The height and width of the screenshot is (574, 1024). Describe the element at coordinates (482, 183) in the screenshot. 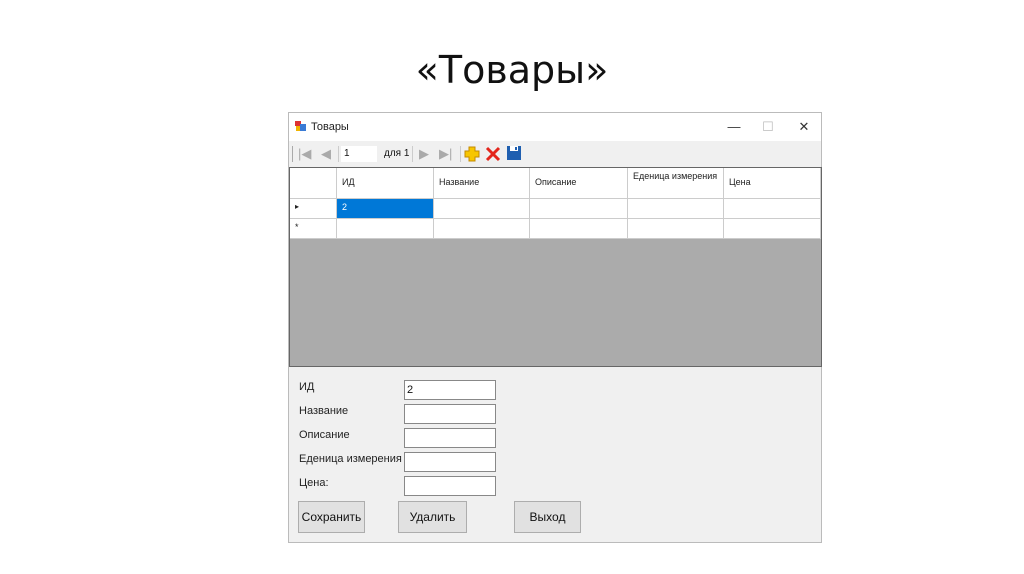

I see `column-header-name: Название` at that location.